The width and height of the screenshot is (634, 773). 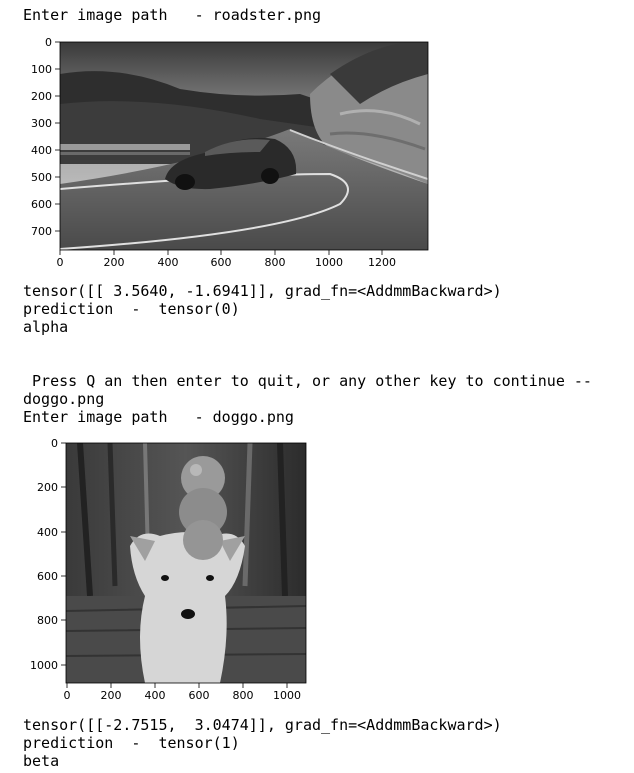 I want to click on prompt-line-doggo: Enter image path - doggo.png, so click(x=158, y=417).